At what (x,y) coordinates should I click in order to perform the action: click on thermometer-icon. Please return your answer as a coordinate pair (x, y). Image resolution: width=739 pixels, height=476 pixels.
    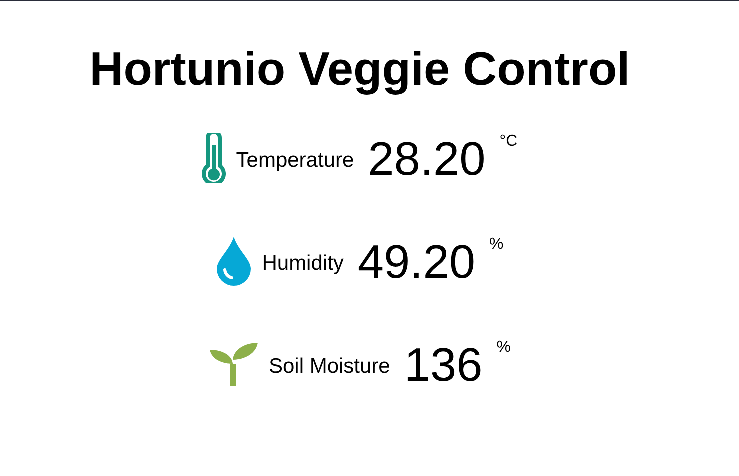
    Looking at the image, I should click on (214, 158).